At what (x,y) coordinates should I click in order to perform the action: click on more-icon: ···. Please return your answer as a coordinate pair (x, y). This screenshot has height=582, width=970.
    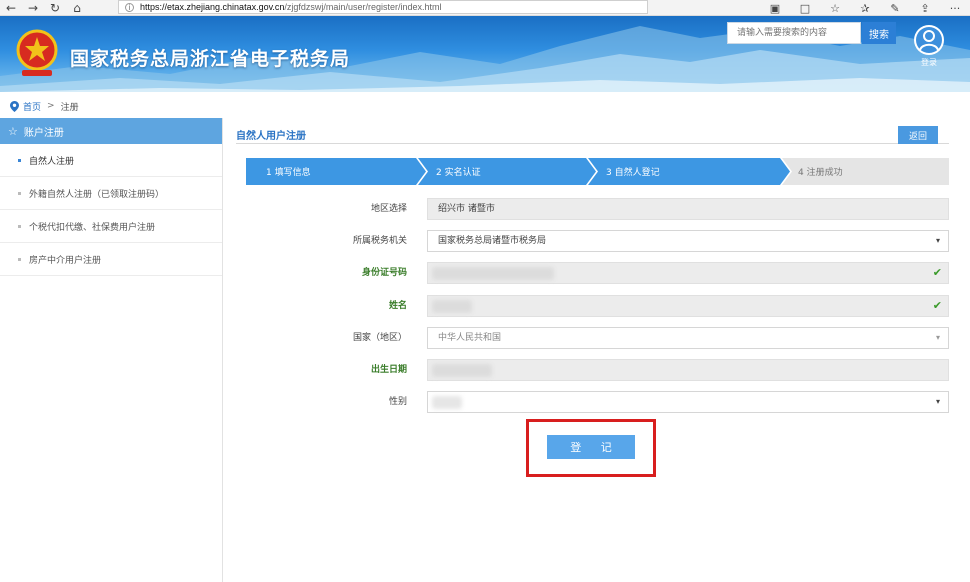
    Looking at the image, I should click on (955, 8).